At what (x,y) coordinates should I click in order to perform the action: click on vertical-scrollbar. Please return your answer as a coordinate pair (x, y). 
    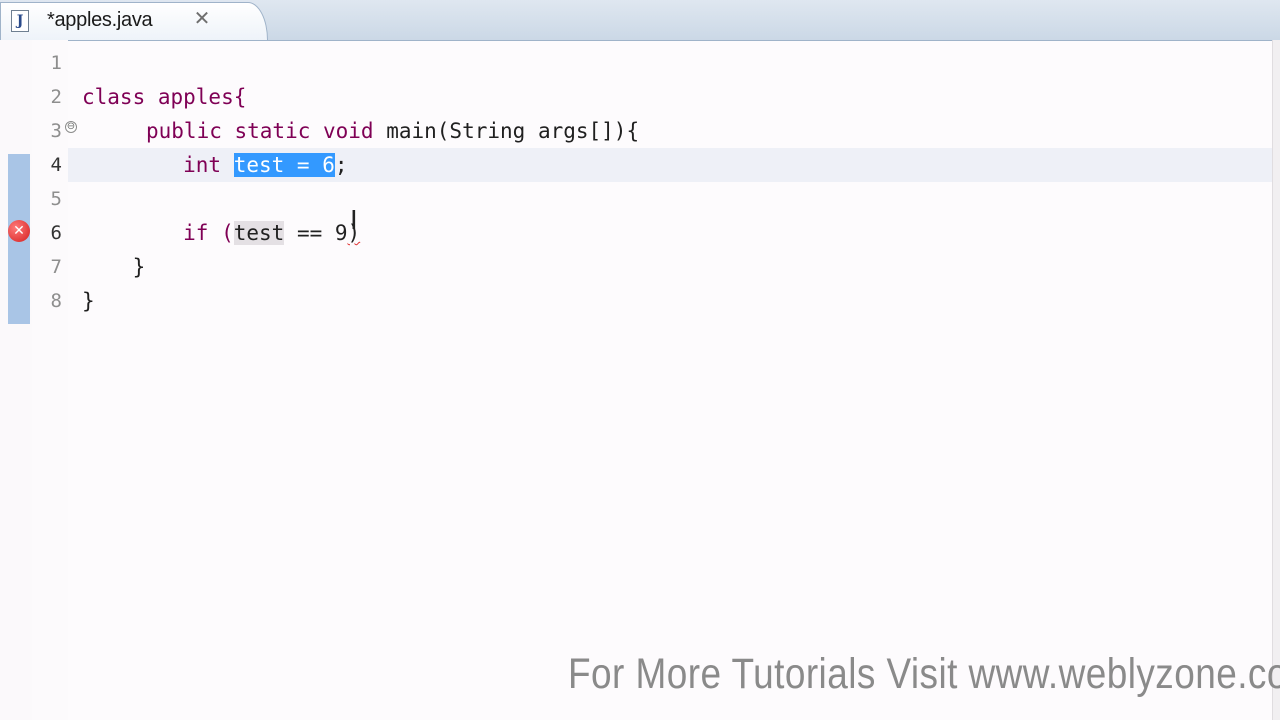
    Looking at the image, I should click on (1276, 380).